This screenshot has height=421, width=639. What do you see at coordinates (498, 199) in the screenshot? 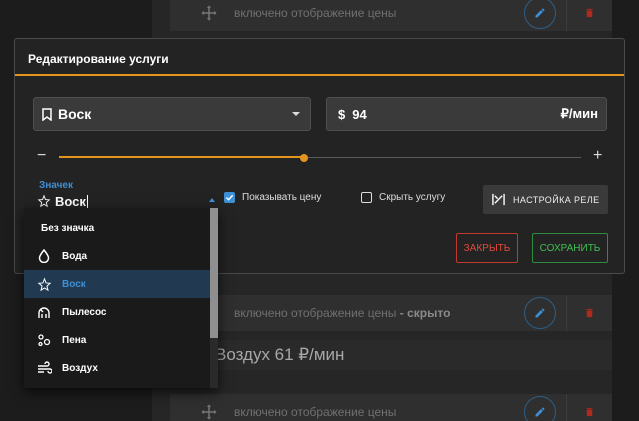
I see `relay-icon` at bounding box center [498, 199].